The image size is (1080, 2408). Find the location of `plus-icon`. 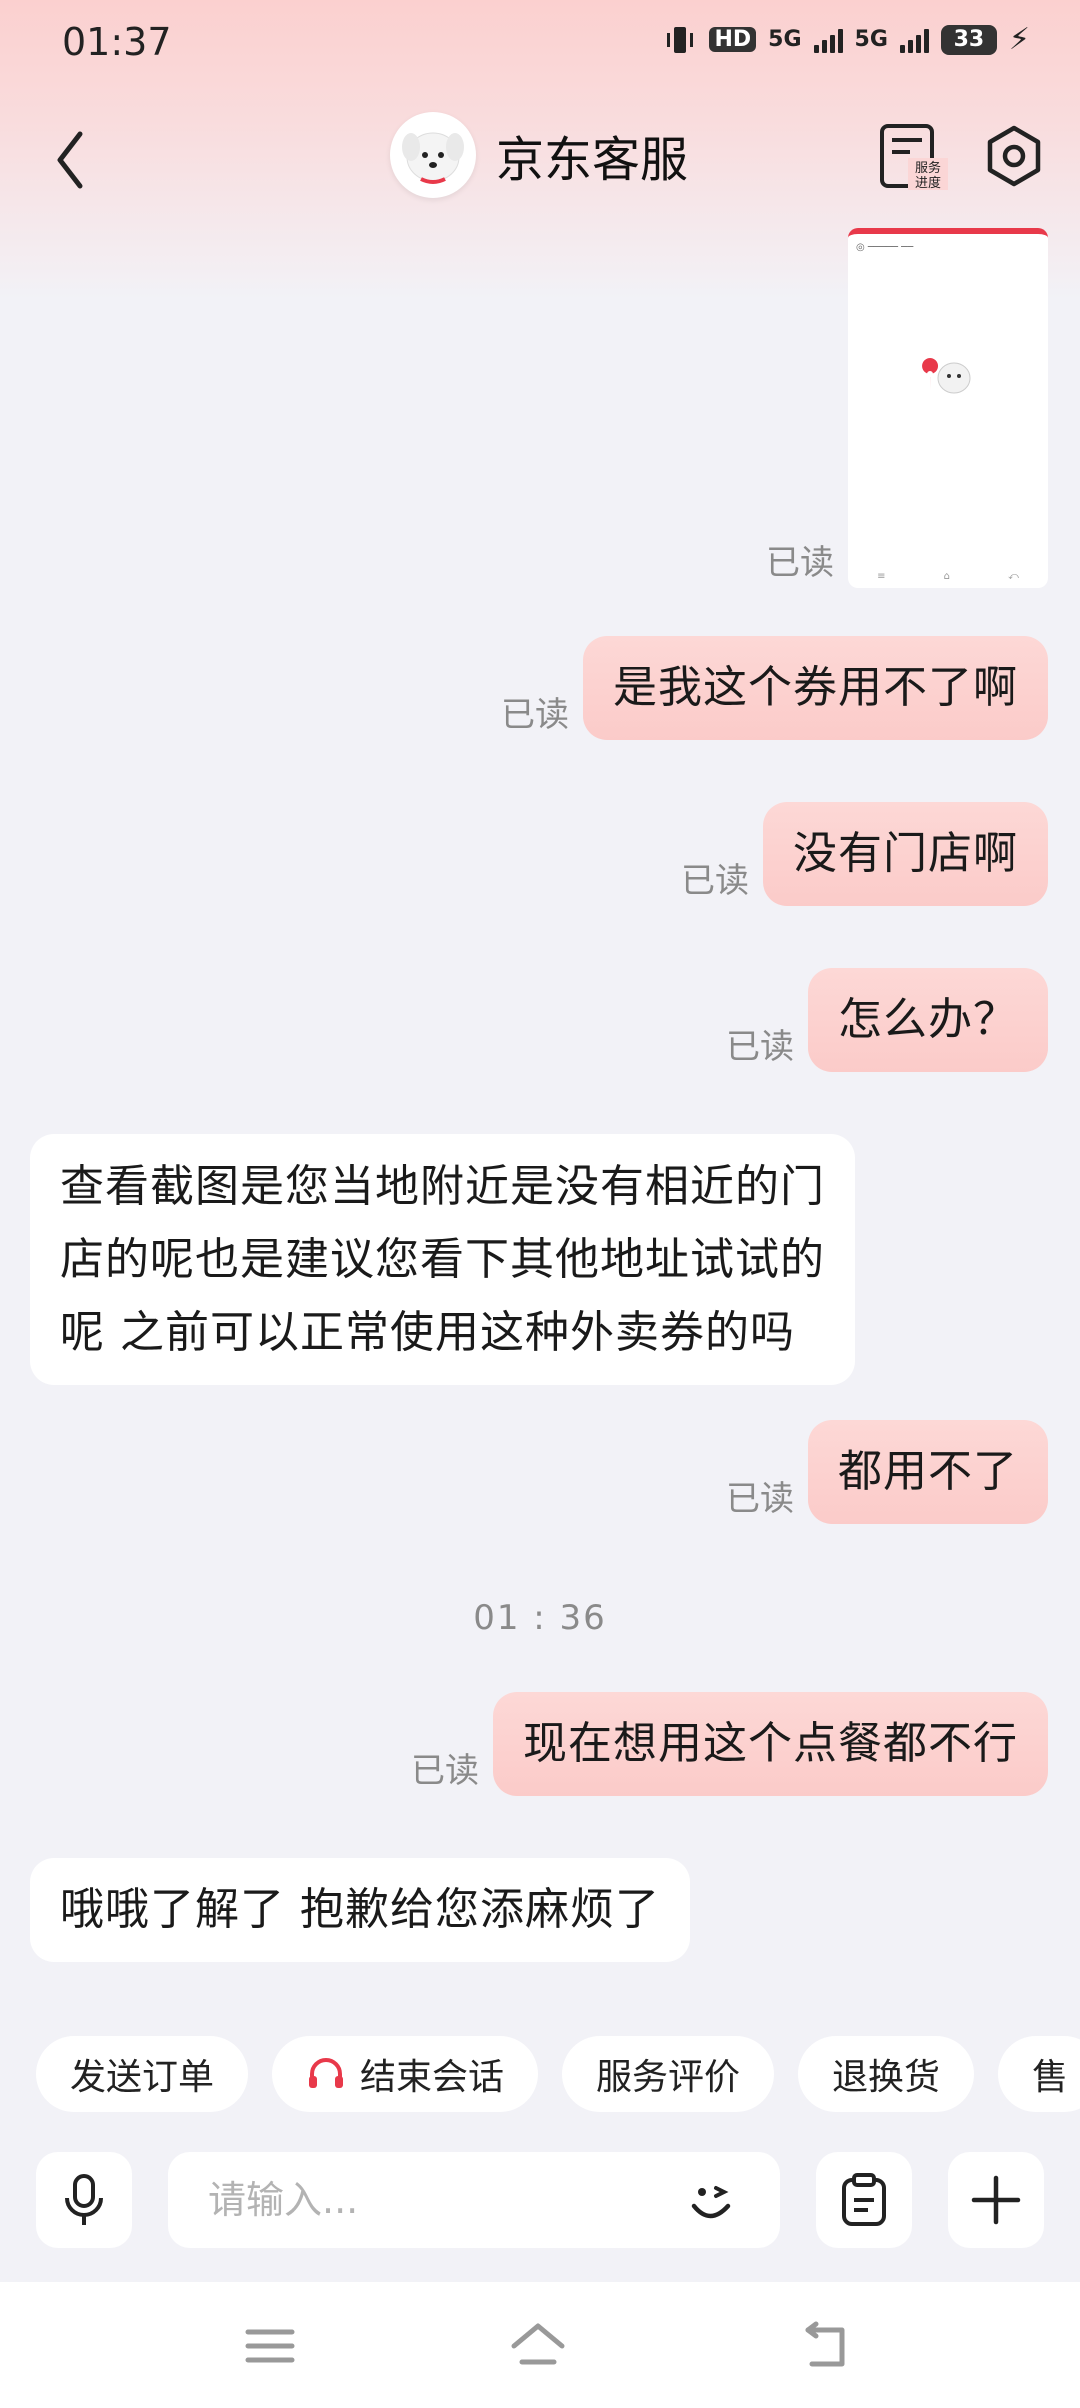

plus-icon is located at coordinates (996, 2200).